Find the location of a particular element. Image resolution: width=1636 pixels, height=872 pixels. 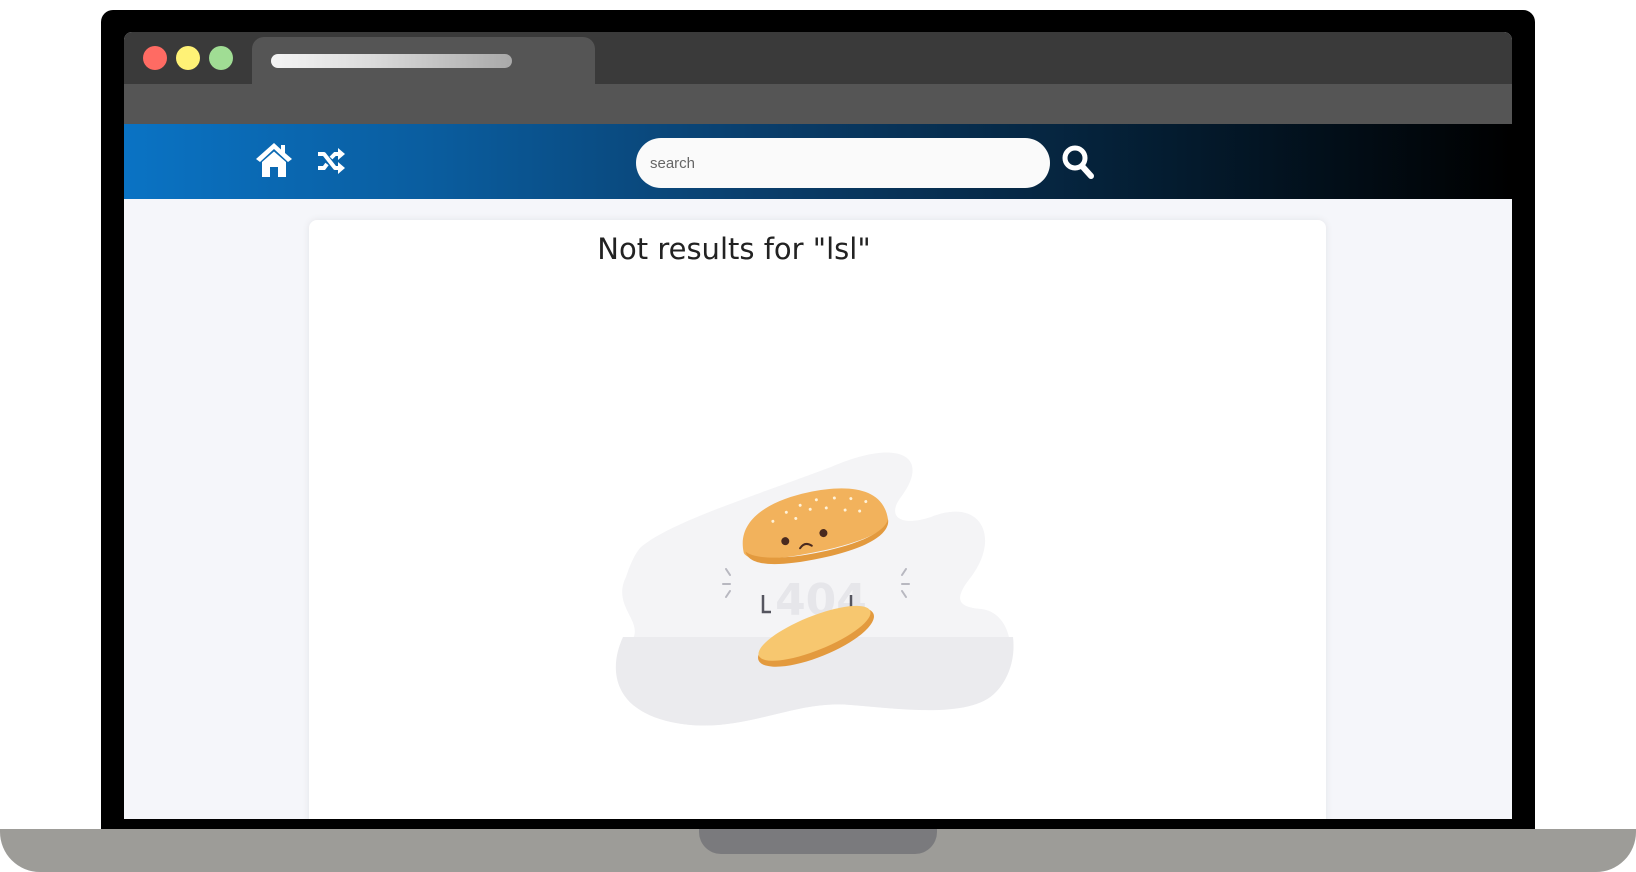

browser-tab is located at coordinates (423, 63).